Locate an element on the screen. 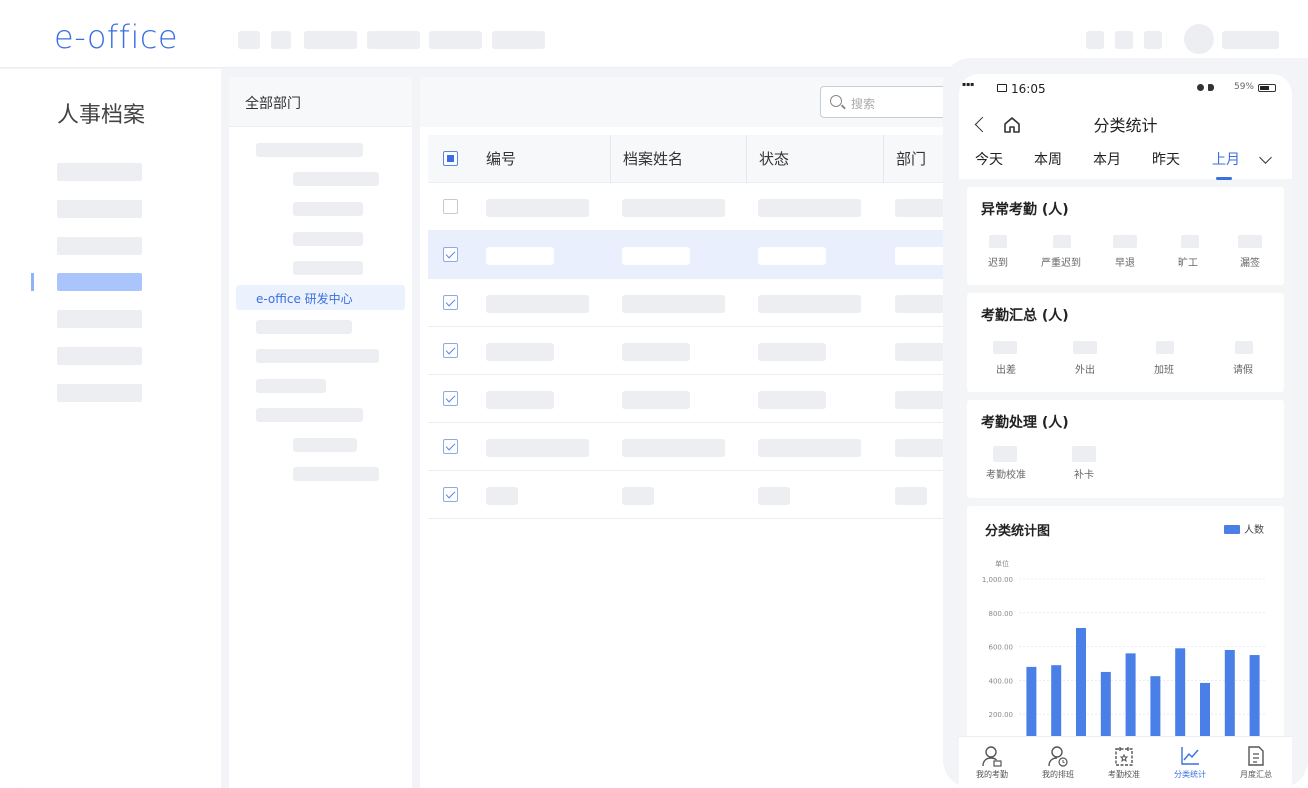 The width and height of the screenshot is (1308, 788). stat-label: 出差 is located at coordinates (1006, 368).